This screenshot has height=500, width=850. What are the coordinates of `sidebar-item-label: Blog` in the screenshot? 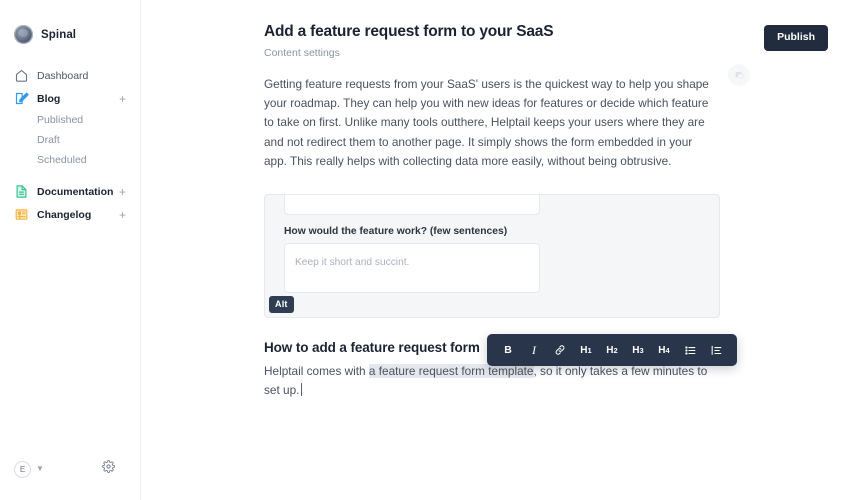 It's located at (49, 98).